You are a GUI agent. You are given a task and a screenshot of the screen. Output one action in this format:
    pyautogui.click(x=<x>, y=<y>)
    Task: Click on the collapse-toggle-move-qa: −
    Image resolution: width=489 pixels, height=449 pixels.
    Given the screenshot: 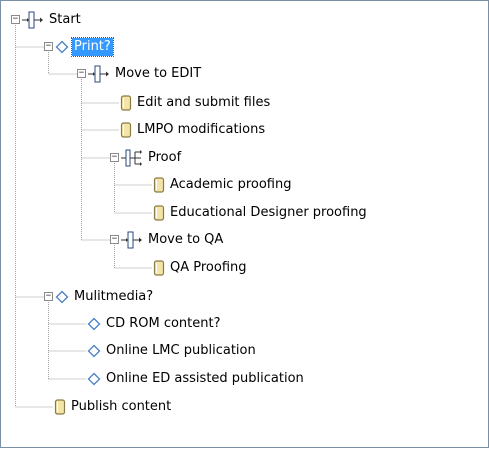 What is the action you would take?
    pyautogui.click(x=114, y=239)
    